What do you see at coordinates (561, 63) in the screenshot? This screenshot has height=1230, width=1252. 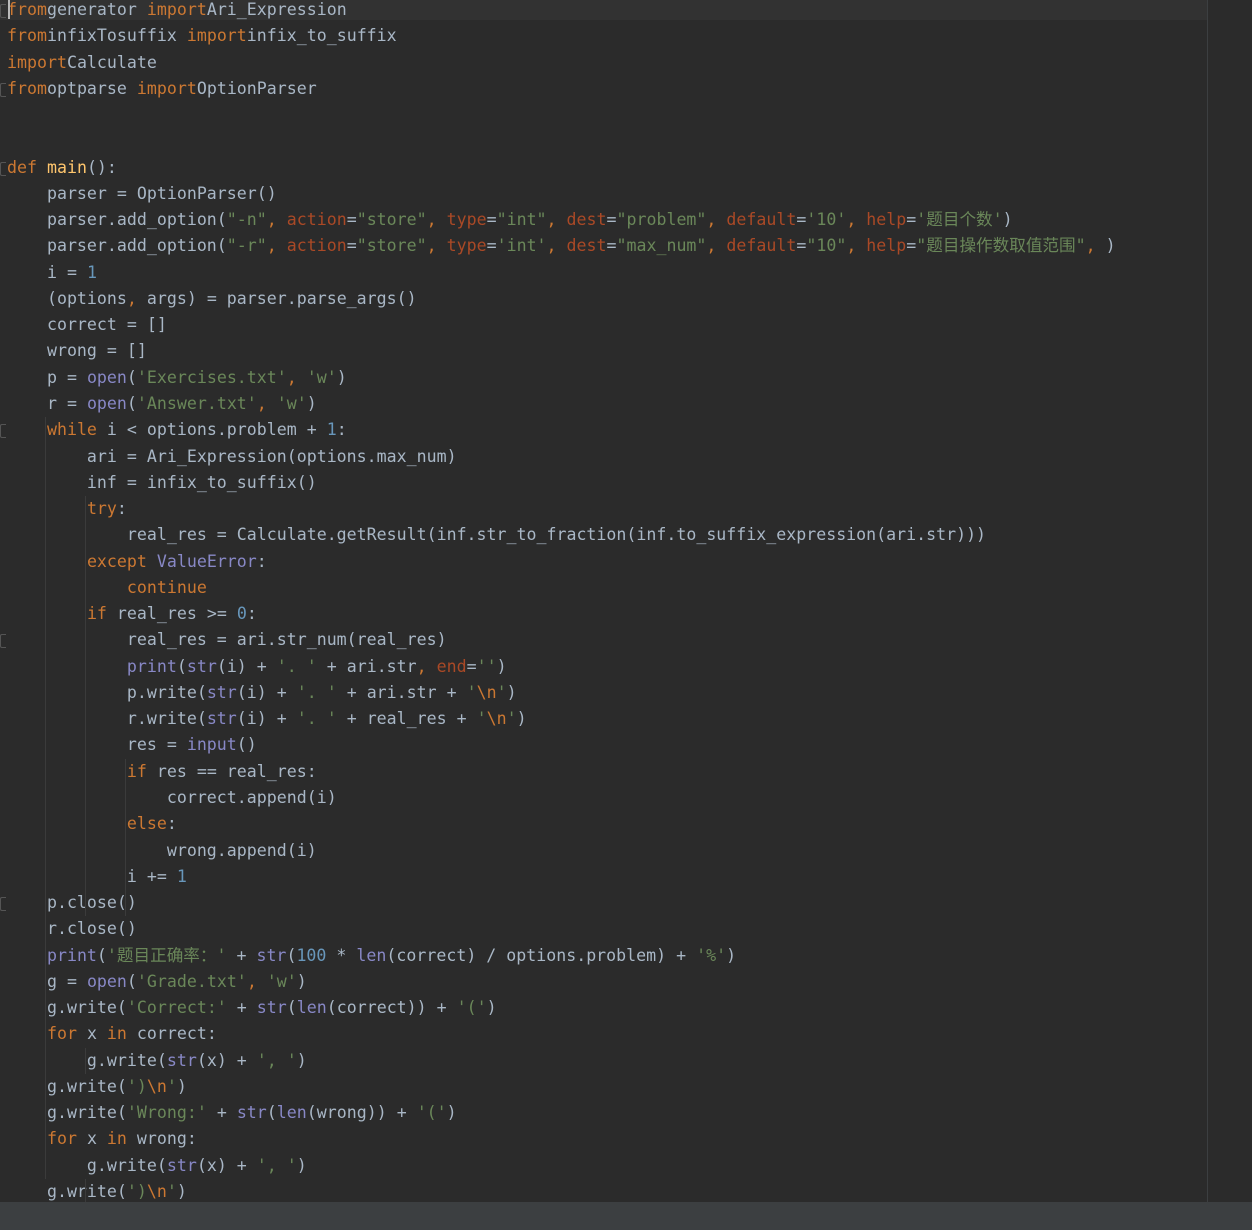 I see `code-line: importCalculate` at bounding box center [561, 63].